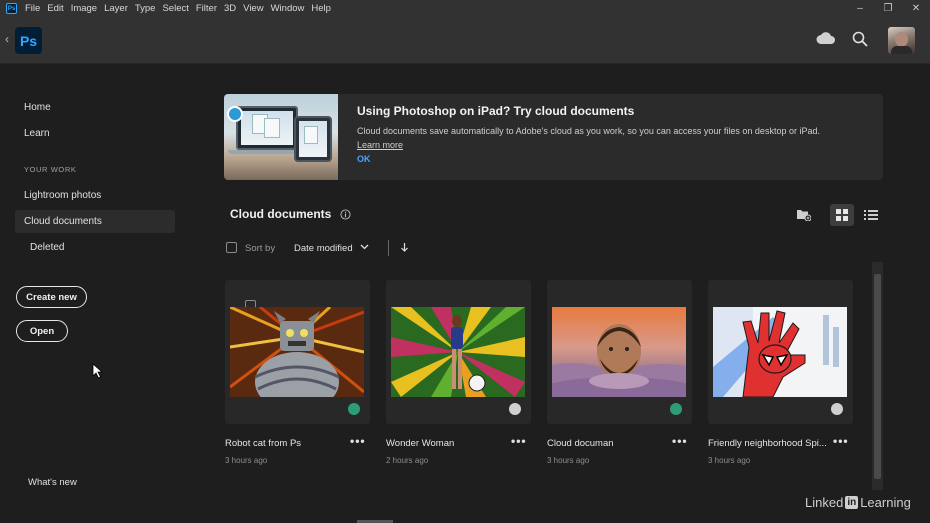 This screenshot has height=523, width=930. What do you see at coordinates (62, 195) in the screenshot?
I see `sidebar-item-lightroom-photos: Lightroom photos` at bounding box center [62, 195].